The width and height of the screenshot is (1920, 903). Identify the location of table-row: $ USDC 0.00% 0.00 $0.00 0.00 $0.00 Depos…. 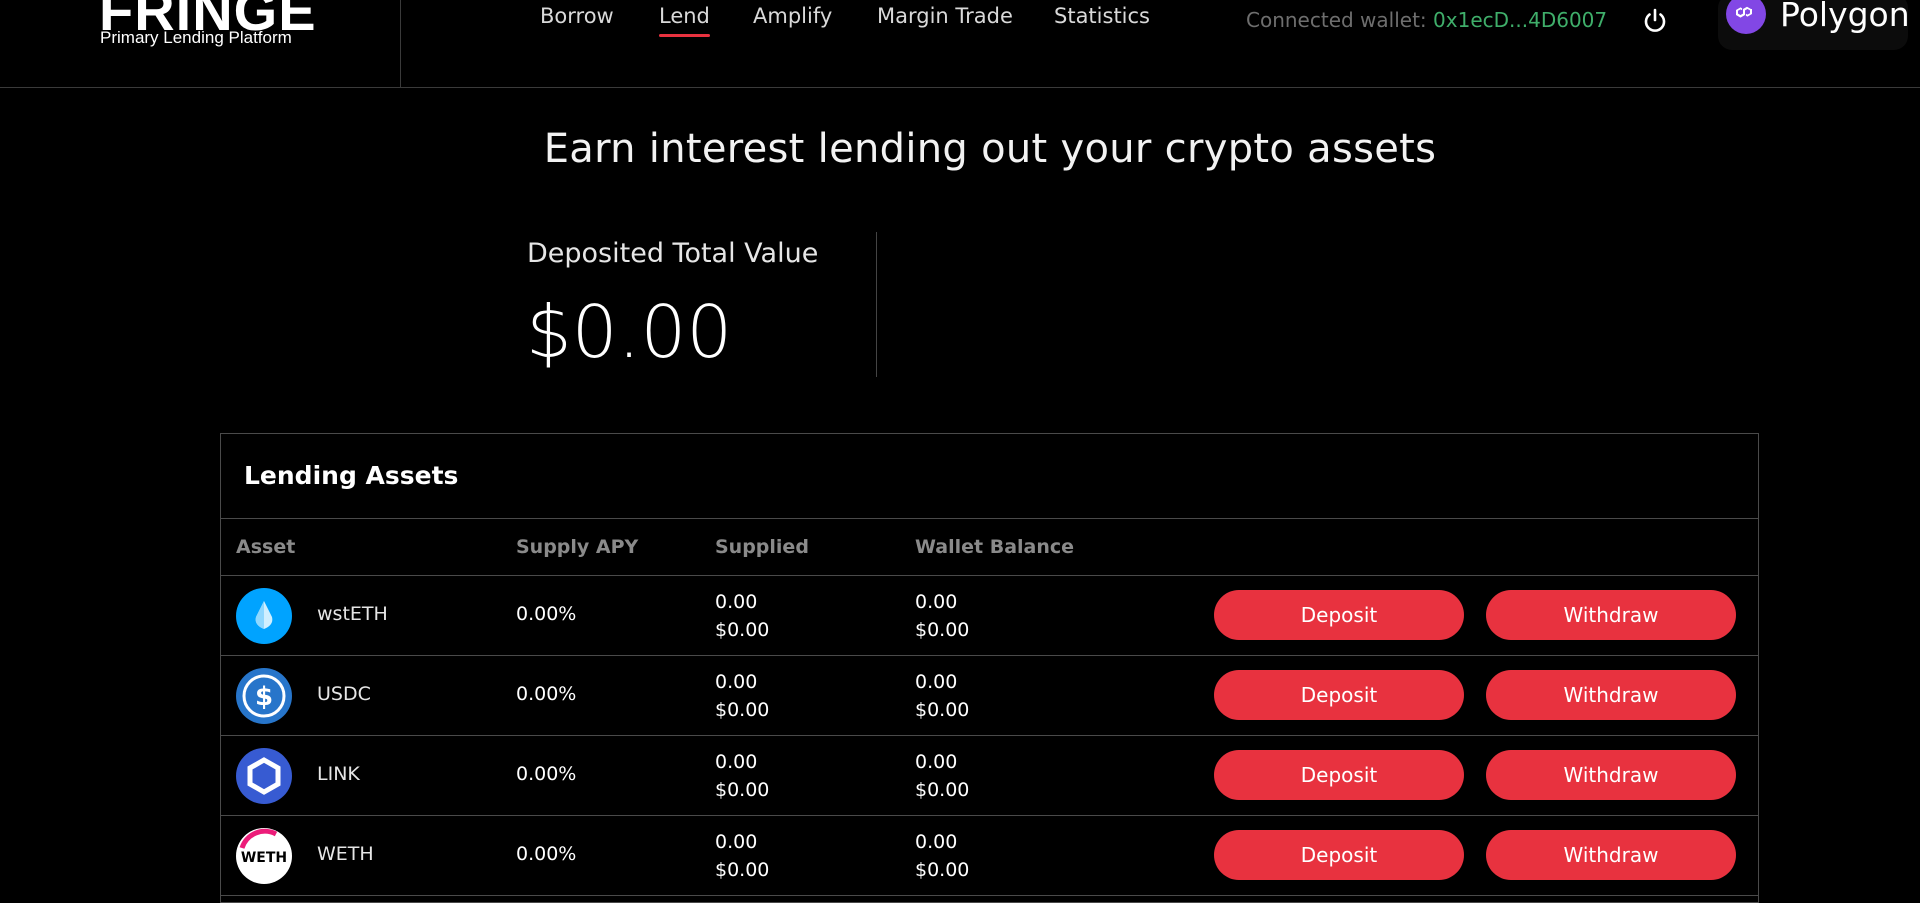
(989, 696).